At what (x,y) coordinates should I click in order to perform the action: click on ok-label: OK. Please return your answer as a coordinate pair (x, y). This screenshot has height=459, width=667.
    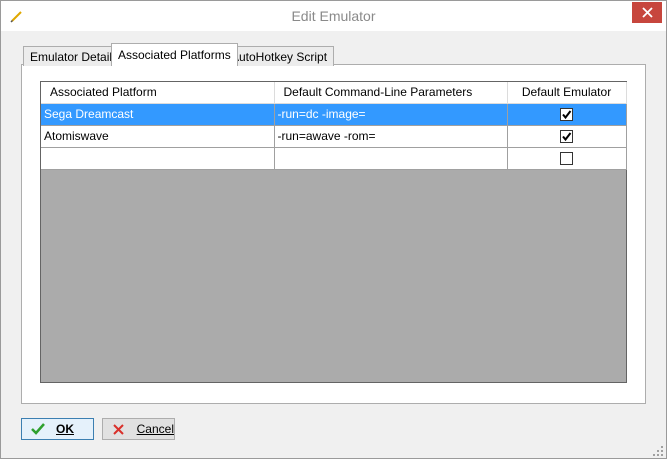
    Looking at the image, I should click on (65, 429).